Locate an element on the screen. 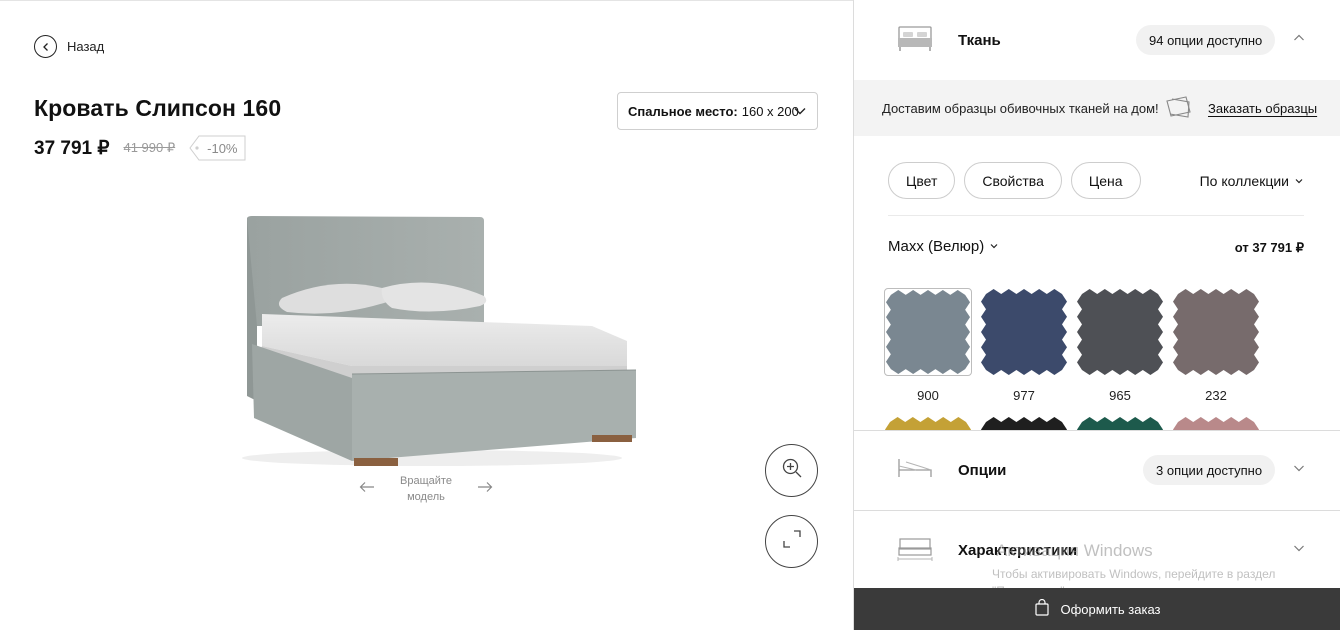  sort-label: По коллекции is located at coordinates (1244, 181).